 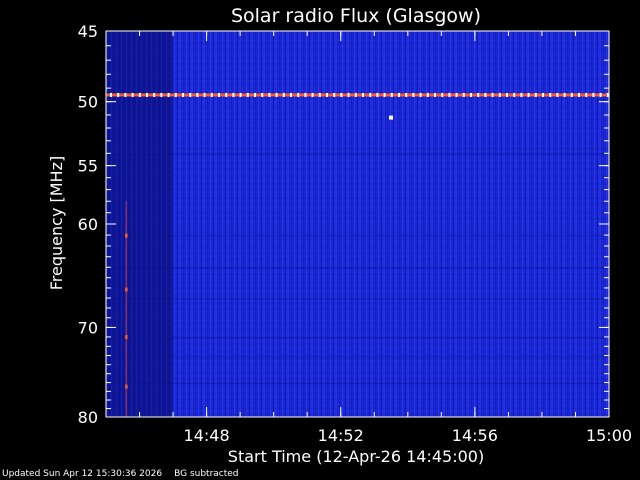 I want to click on y-tick-label: 70, so click(x=88, y=327).